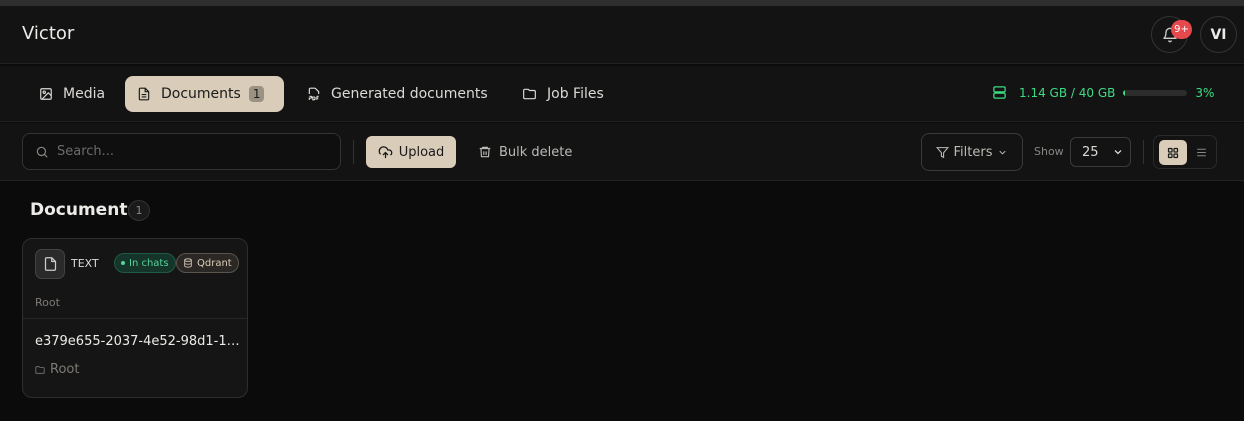 The height and width of the screenshot is (421, 1244). I want to click on show-label: Show, so click(1049, 151).